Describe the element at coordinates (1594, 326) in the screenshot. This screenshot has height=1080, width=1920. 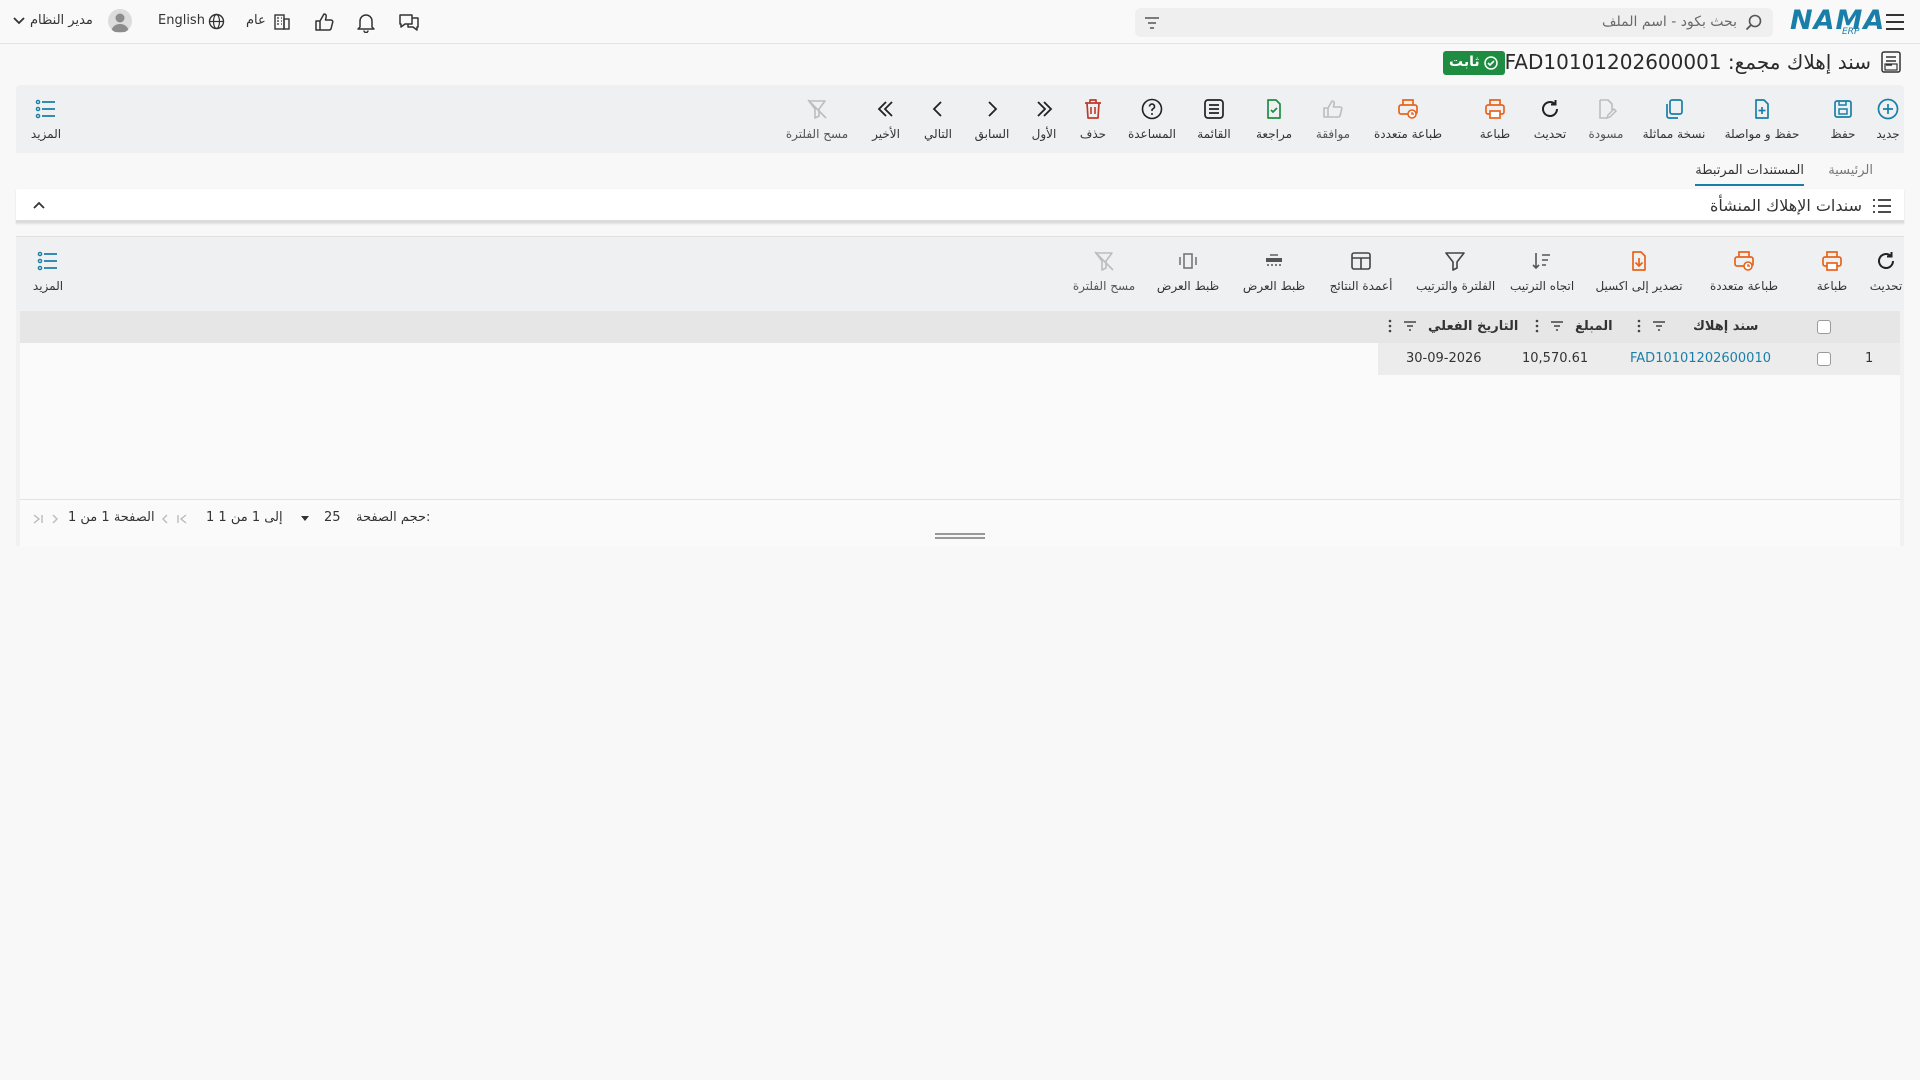
I see `column-header-amount: المبلغ` at that location.